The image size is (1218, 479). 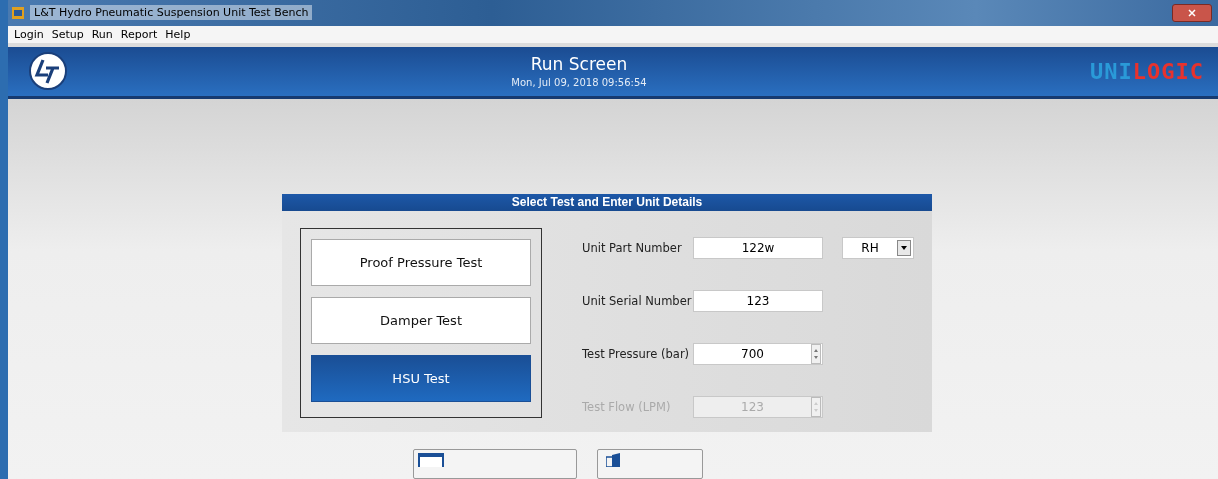 I want to click on menu-item: Login, so click(x=29, y=34).